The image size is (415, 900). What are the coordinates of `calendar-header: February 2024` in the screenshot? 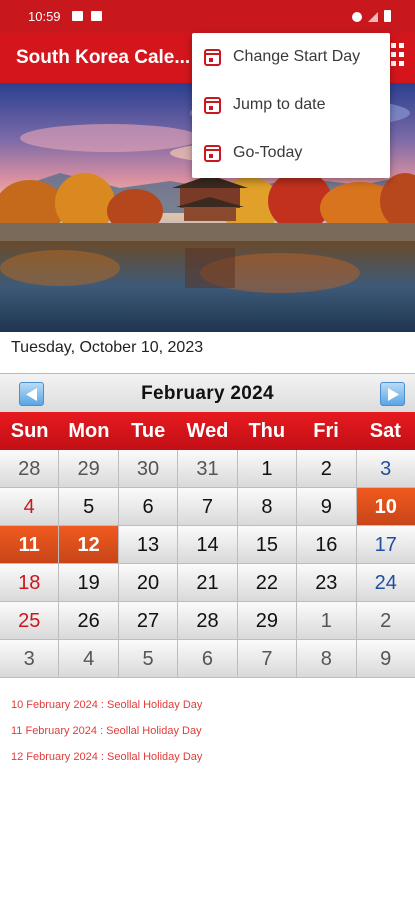 It's located at (207, 392).